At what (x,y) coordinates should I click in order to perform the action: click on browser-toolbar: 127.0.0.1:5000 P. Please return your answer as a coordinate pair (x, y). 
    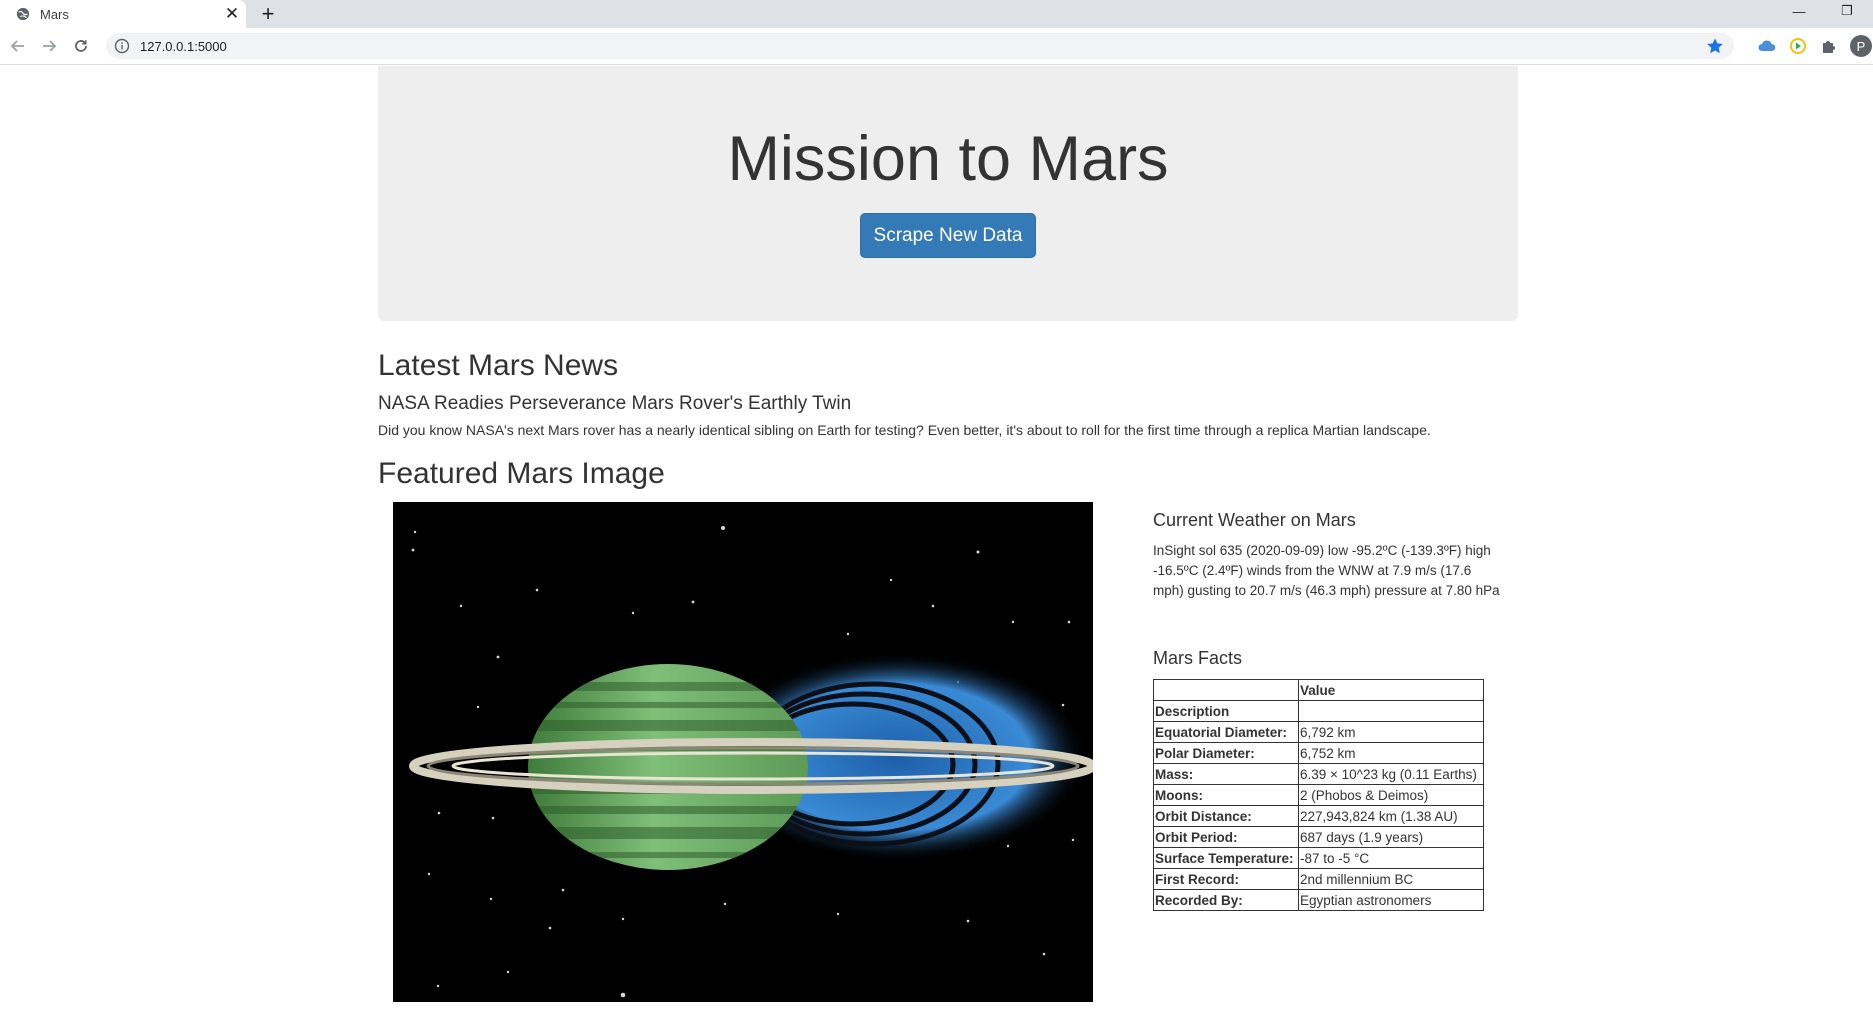
    Looking at the image, I should click on (936, 46).